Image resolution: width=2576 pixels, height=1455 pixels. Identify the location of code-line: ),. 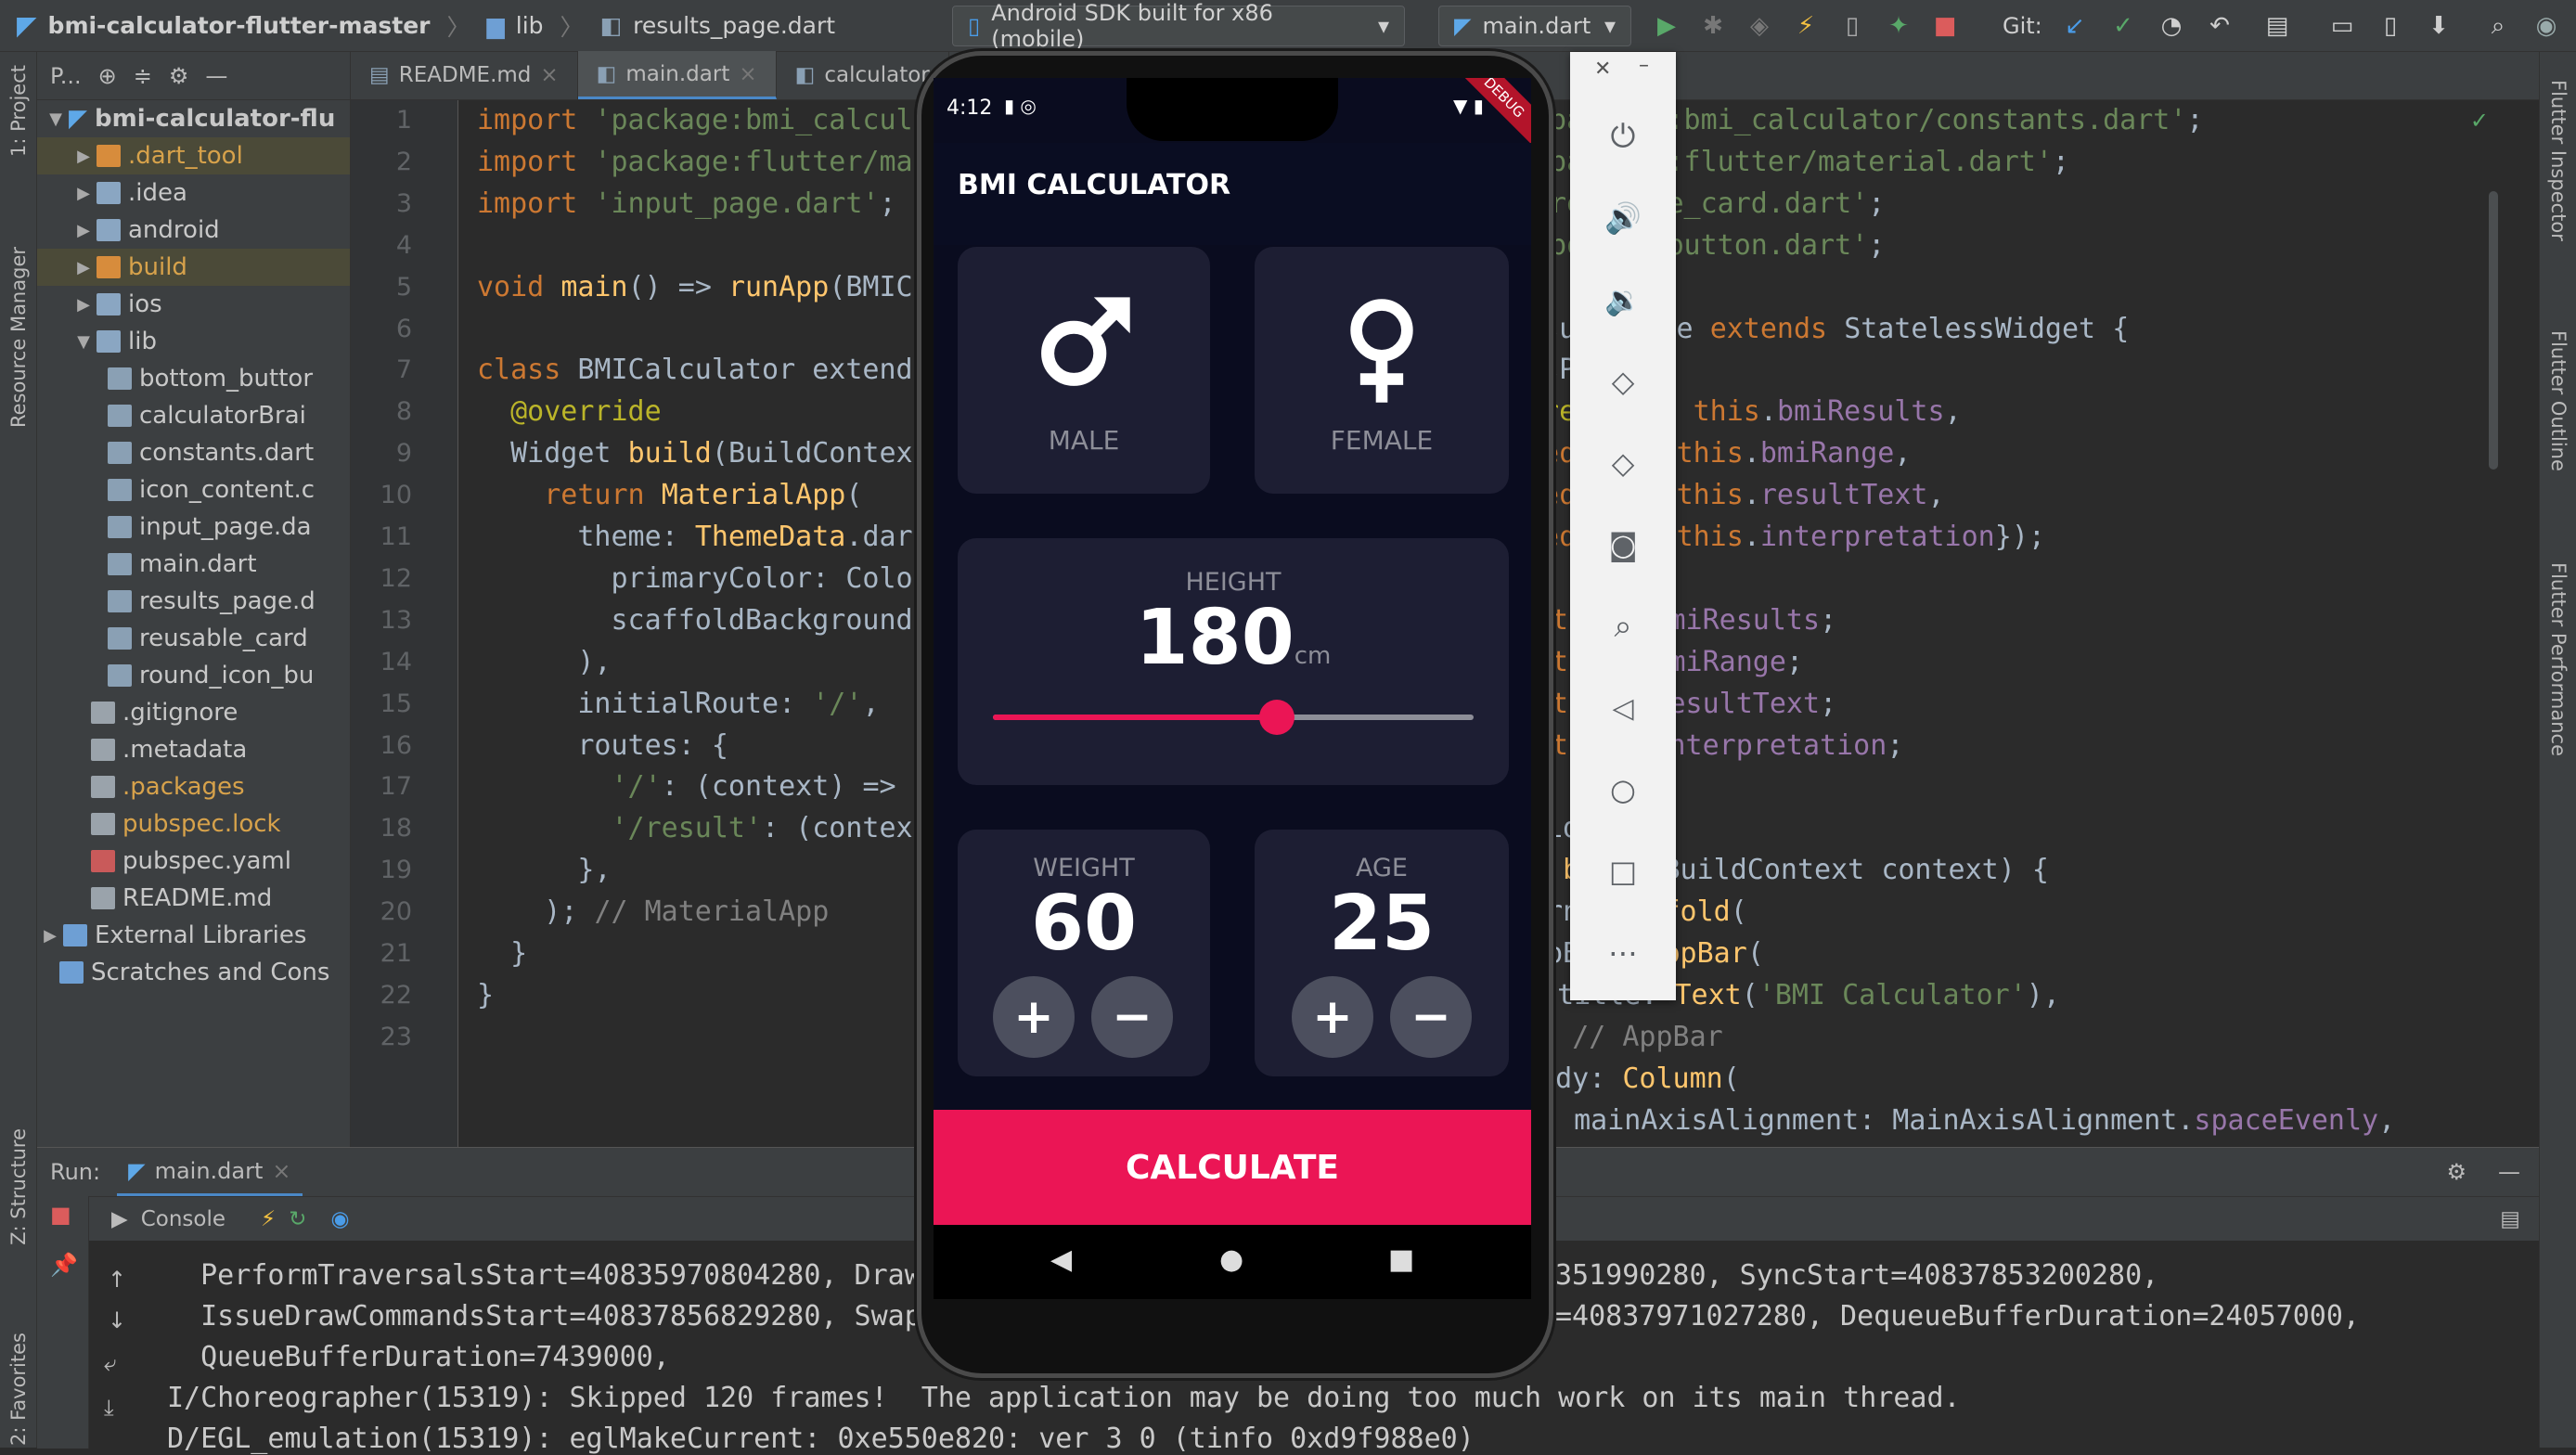
(544, 662).